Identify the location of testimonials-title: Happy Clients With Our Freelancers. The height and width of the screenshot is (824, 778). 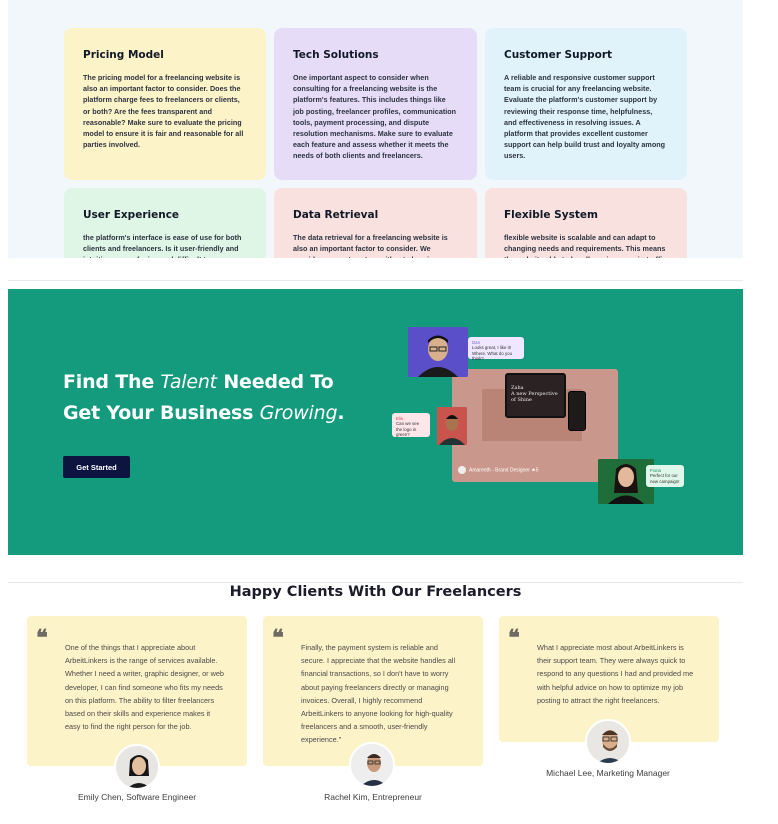
(375, 592).